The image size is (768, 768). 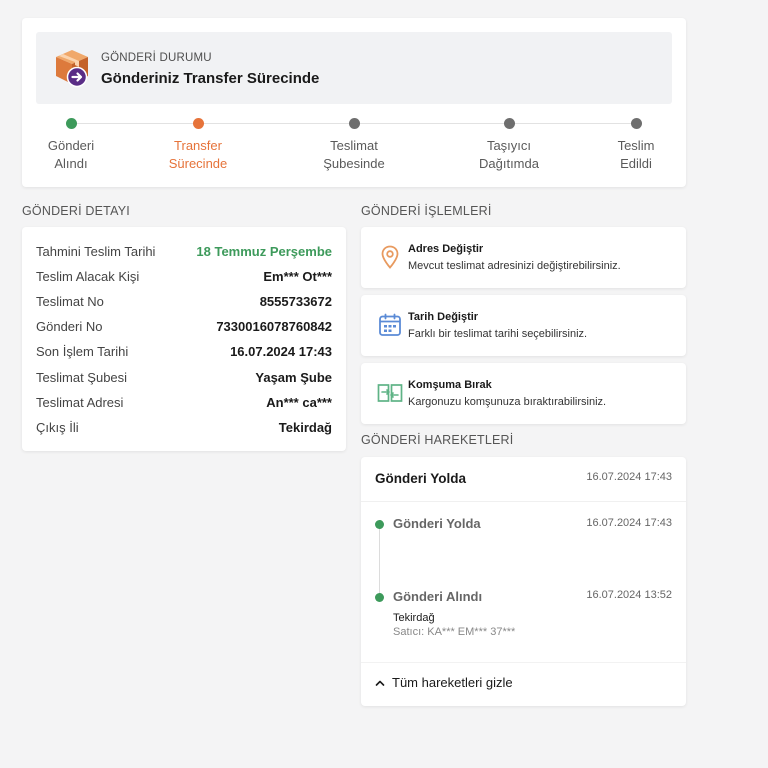 I want to click on step-delivered: Teslim Edildi, so click(x=636, y=145).